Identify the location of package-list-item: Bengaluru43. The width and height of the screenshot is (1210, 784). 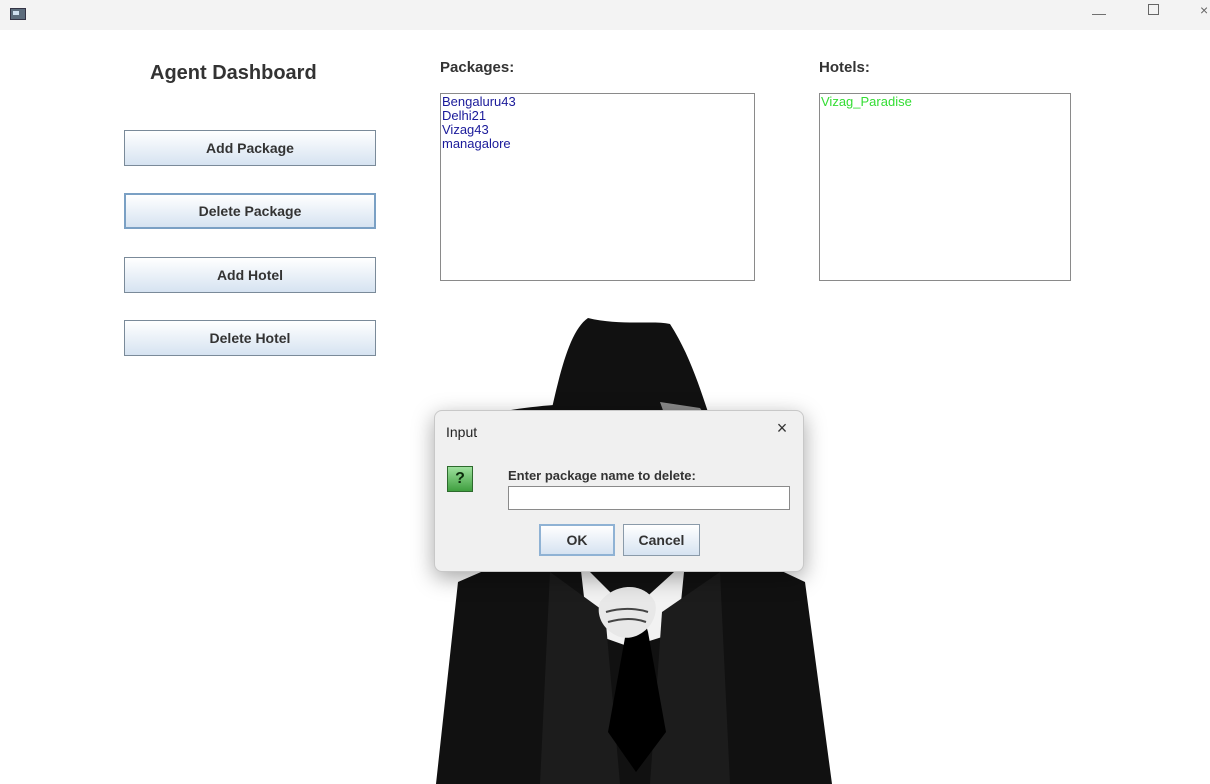
(597, 102).